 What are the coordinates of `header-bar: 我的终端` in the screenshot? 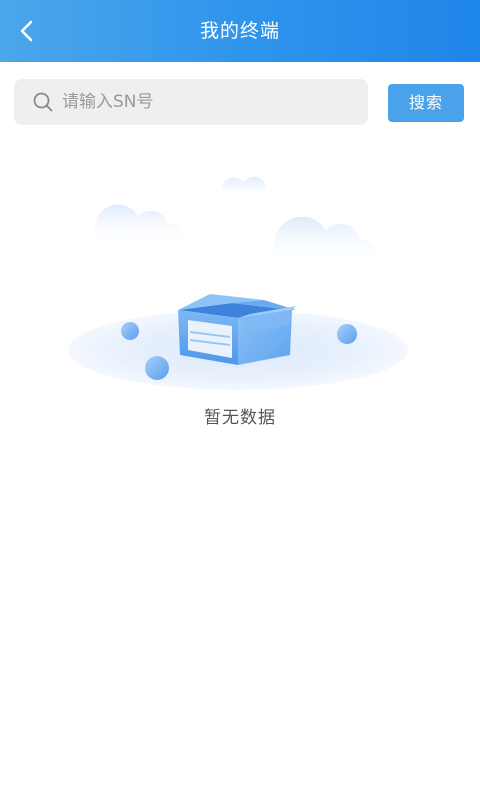 It's located at (240, 31).